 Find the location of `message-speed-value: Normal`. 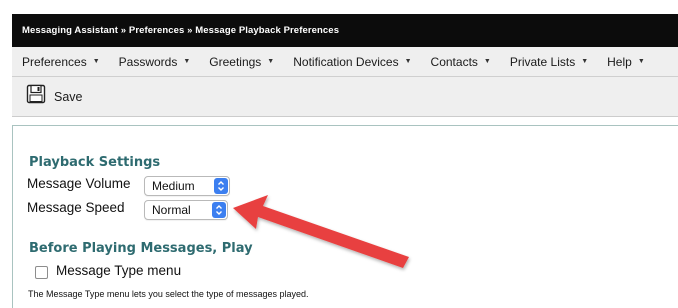

message-speed-value: Normal is located at coordinates (171, 210).